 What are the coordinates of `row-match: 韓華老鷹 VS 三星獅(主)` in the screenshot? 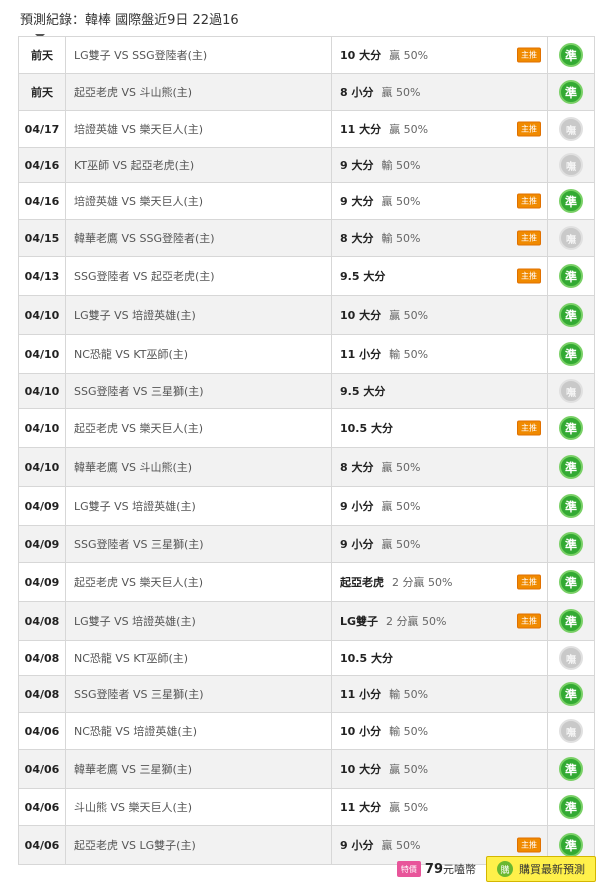 It's located at (199, 769).